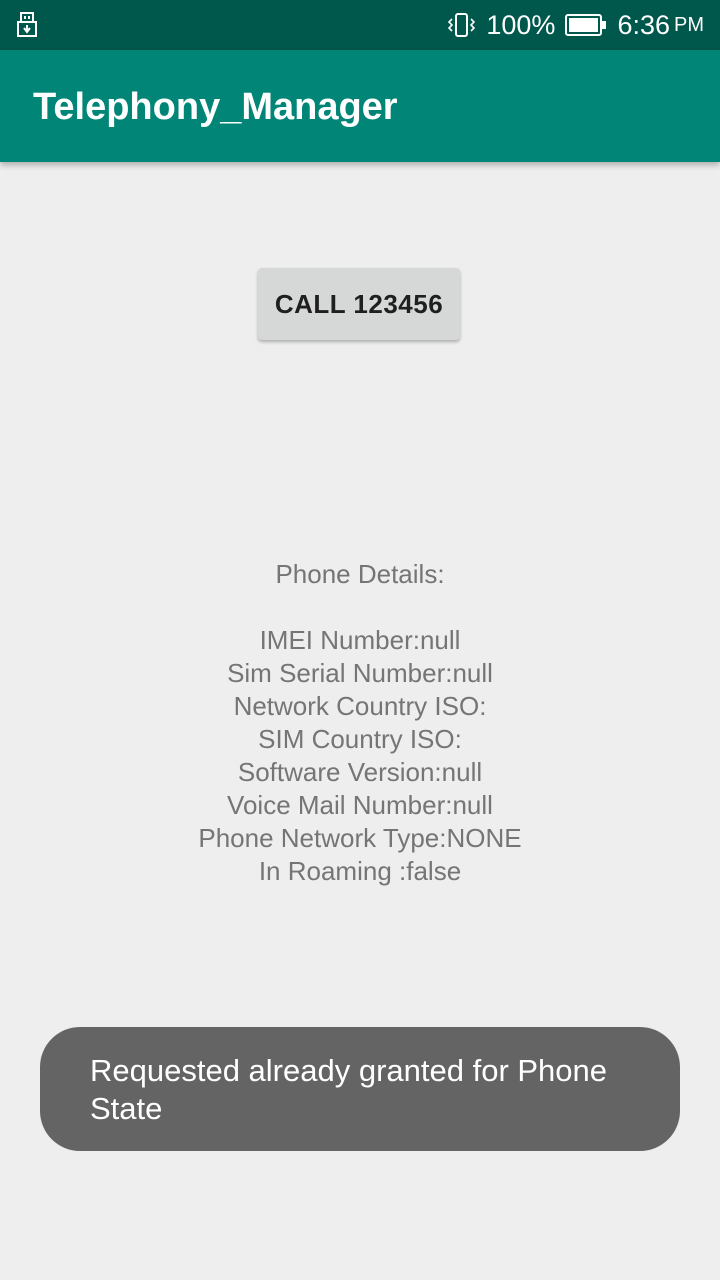 The width and height of the screenshot is (720, 1280). Describe the element at coordinates (360, 838) in the screenshot. I see `phone-network-type: Phone Network Type:NONE` at that location.